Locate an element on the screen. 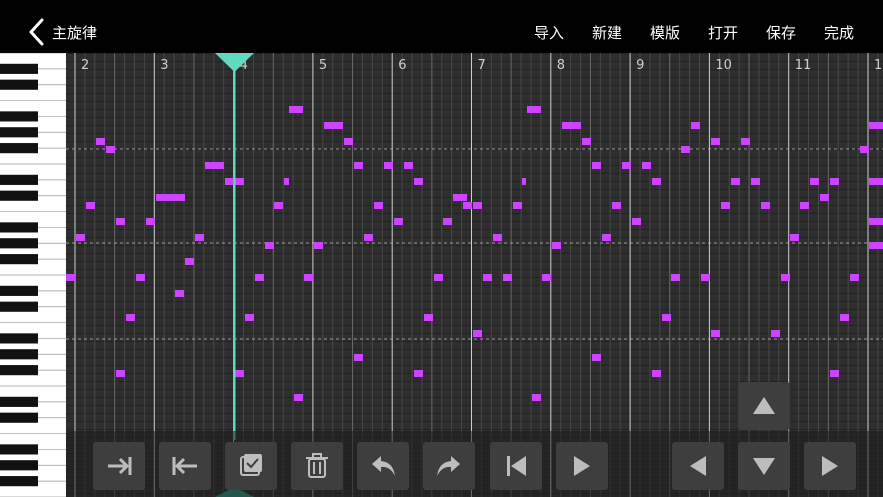 The height and width of the screenshot is (497, 883). select-all-icon is located at coordinates (251, 466).